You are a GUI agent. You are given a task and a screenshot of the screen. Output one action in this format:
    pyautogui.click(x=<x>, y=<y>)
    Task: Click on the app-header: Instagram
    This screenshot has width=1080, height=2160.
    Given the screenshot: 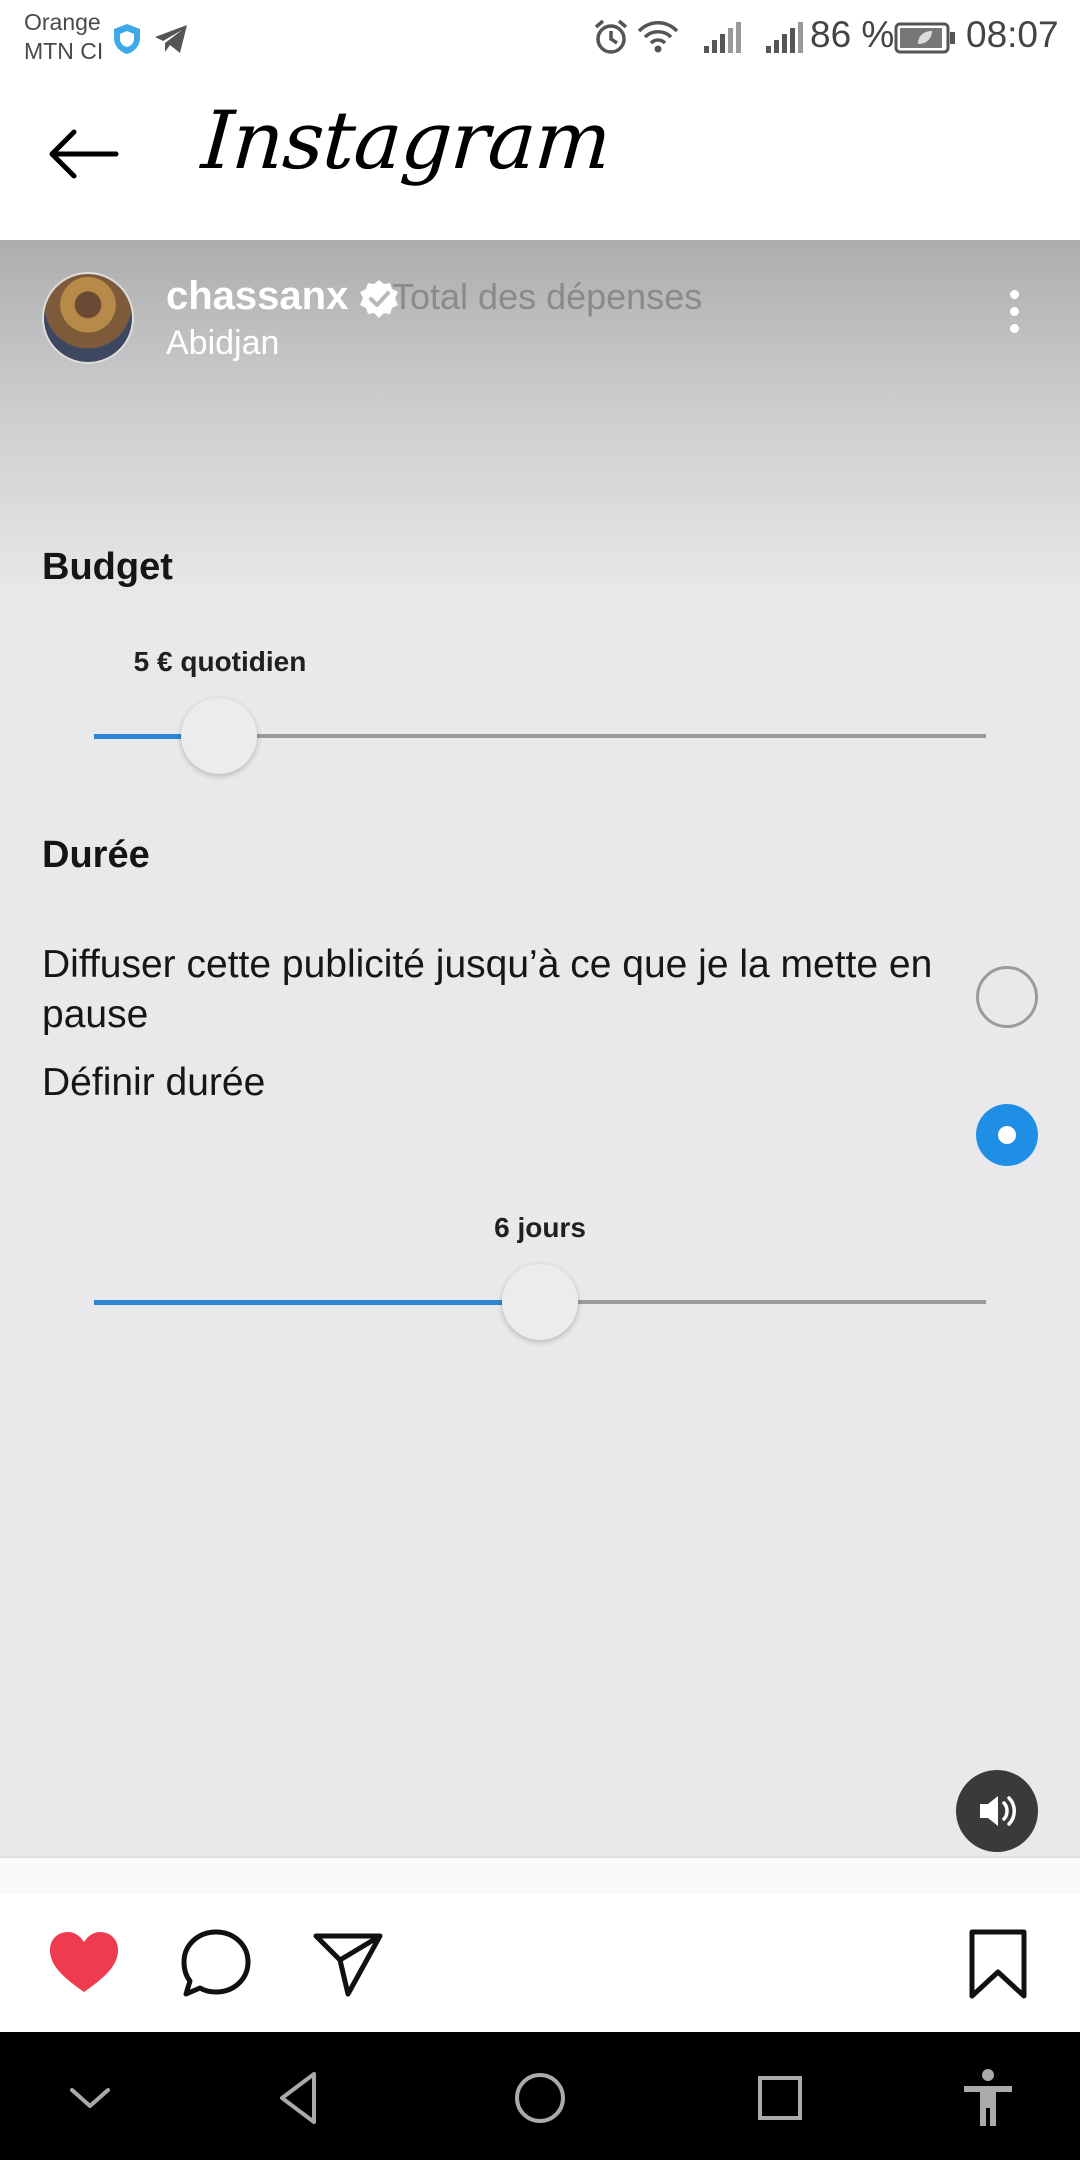 What is the action you would take?
    pyautogui.click(x=540, y=157)
    